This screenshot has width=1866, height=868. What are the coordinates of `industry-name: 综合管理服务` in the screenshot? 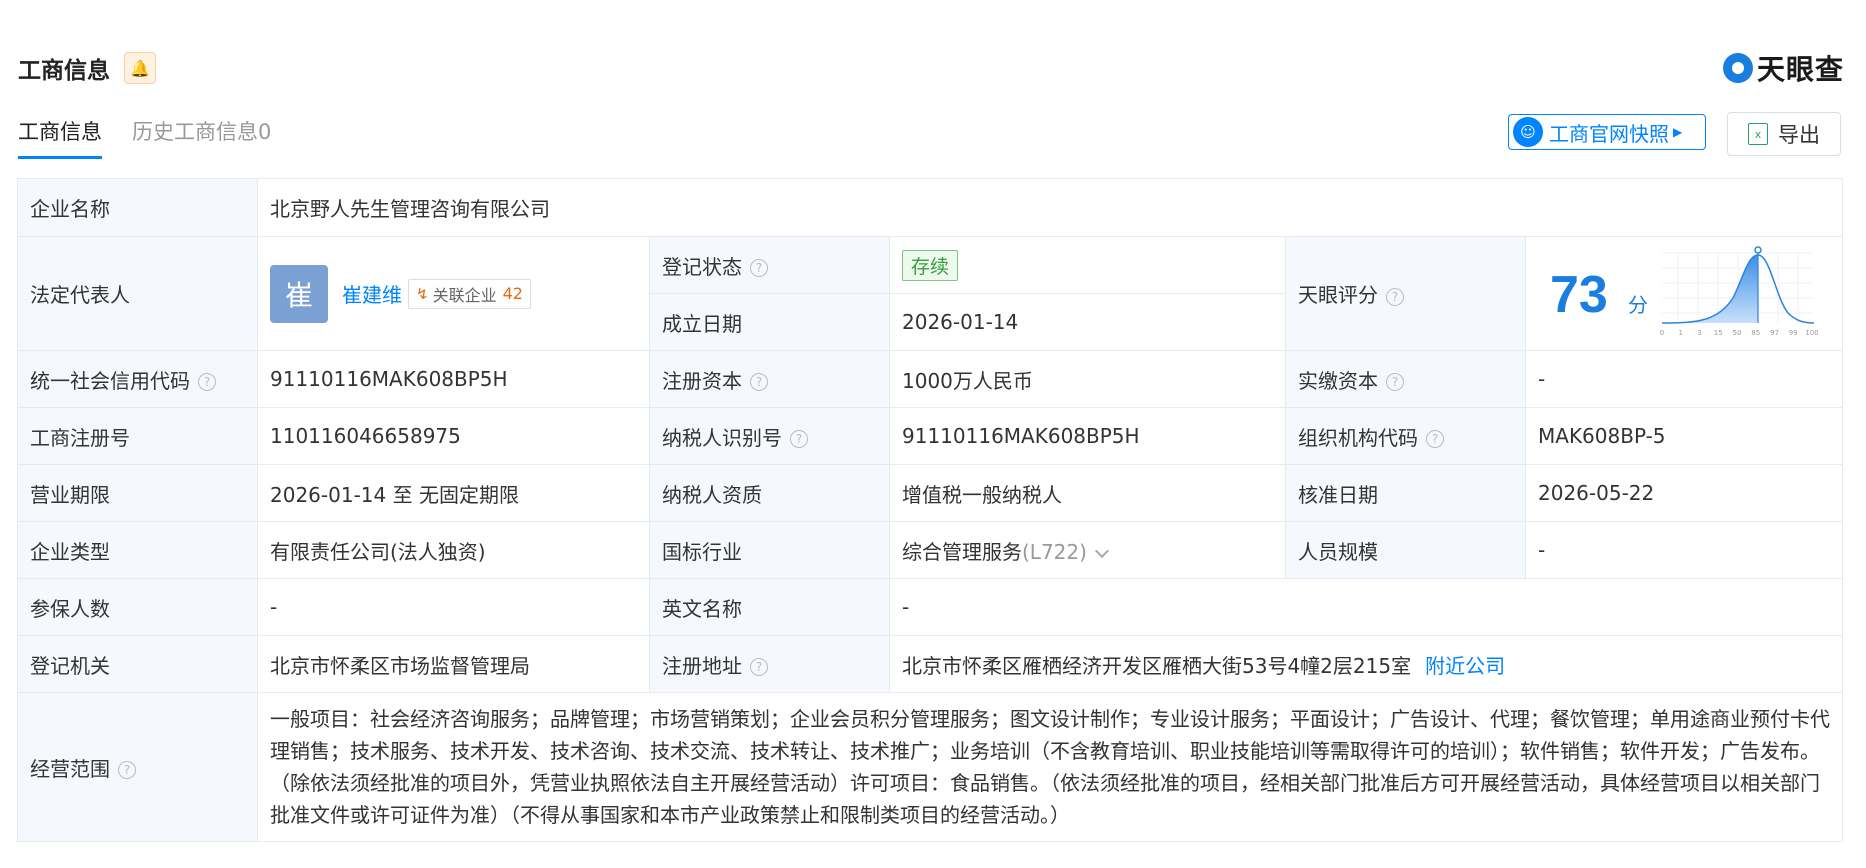 It's located at (962, 551).